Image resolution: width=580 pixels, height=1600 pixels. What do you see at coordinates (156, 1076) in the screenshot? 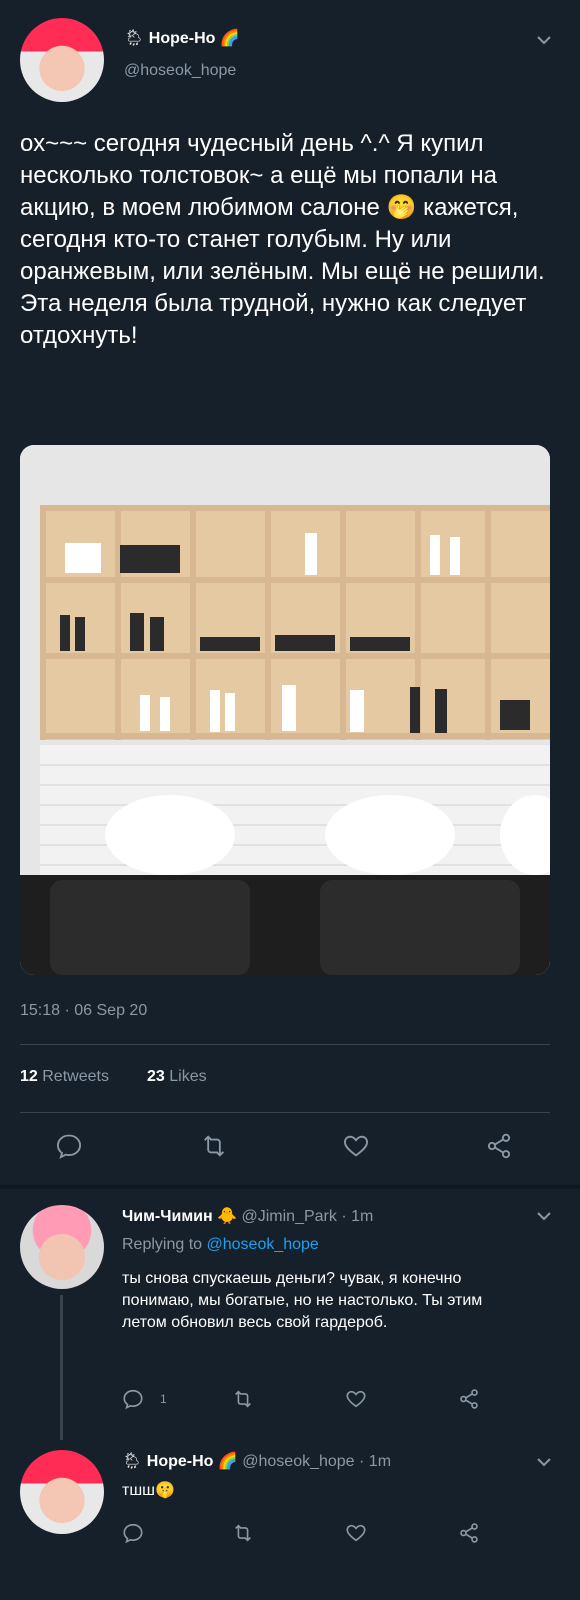
I see `likes-count: 23` at bounding box center [156, 1076].